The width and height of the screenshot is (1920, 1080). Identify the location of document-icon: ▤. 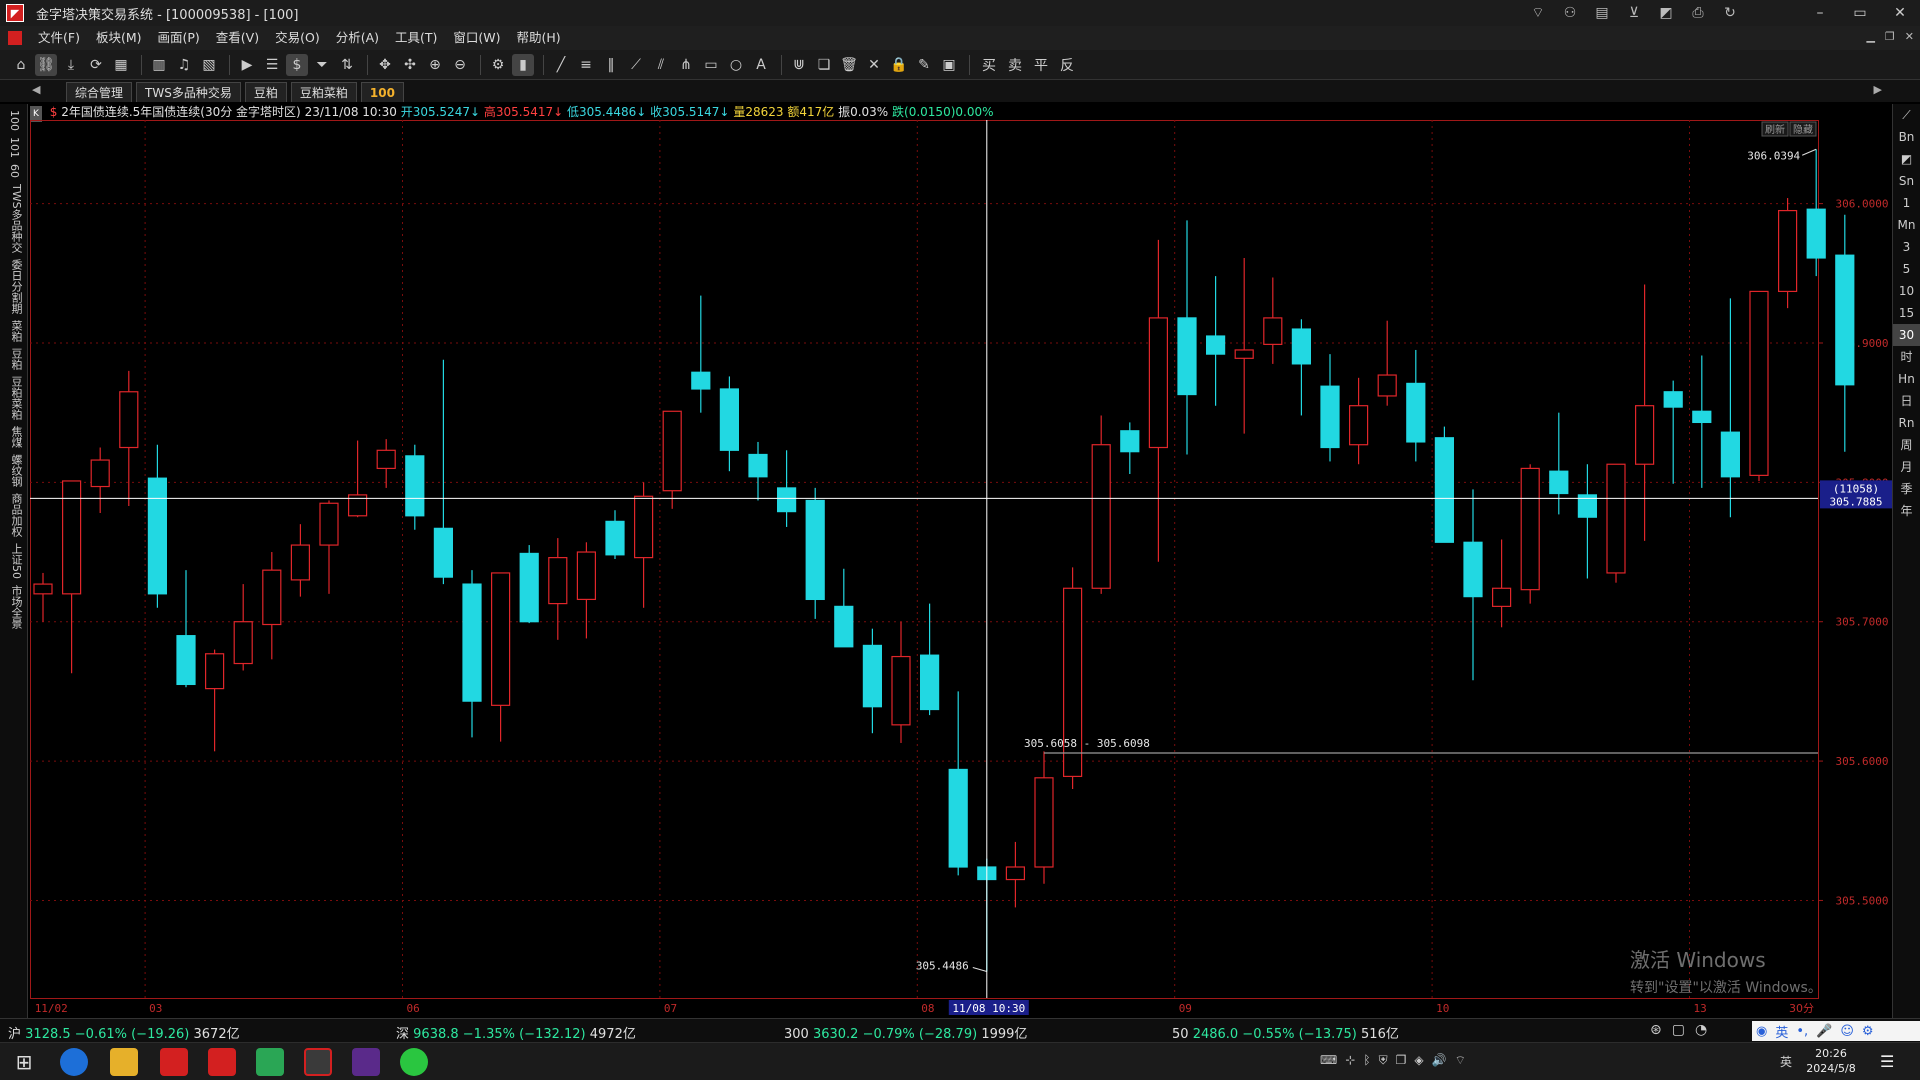
(1602, 13).